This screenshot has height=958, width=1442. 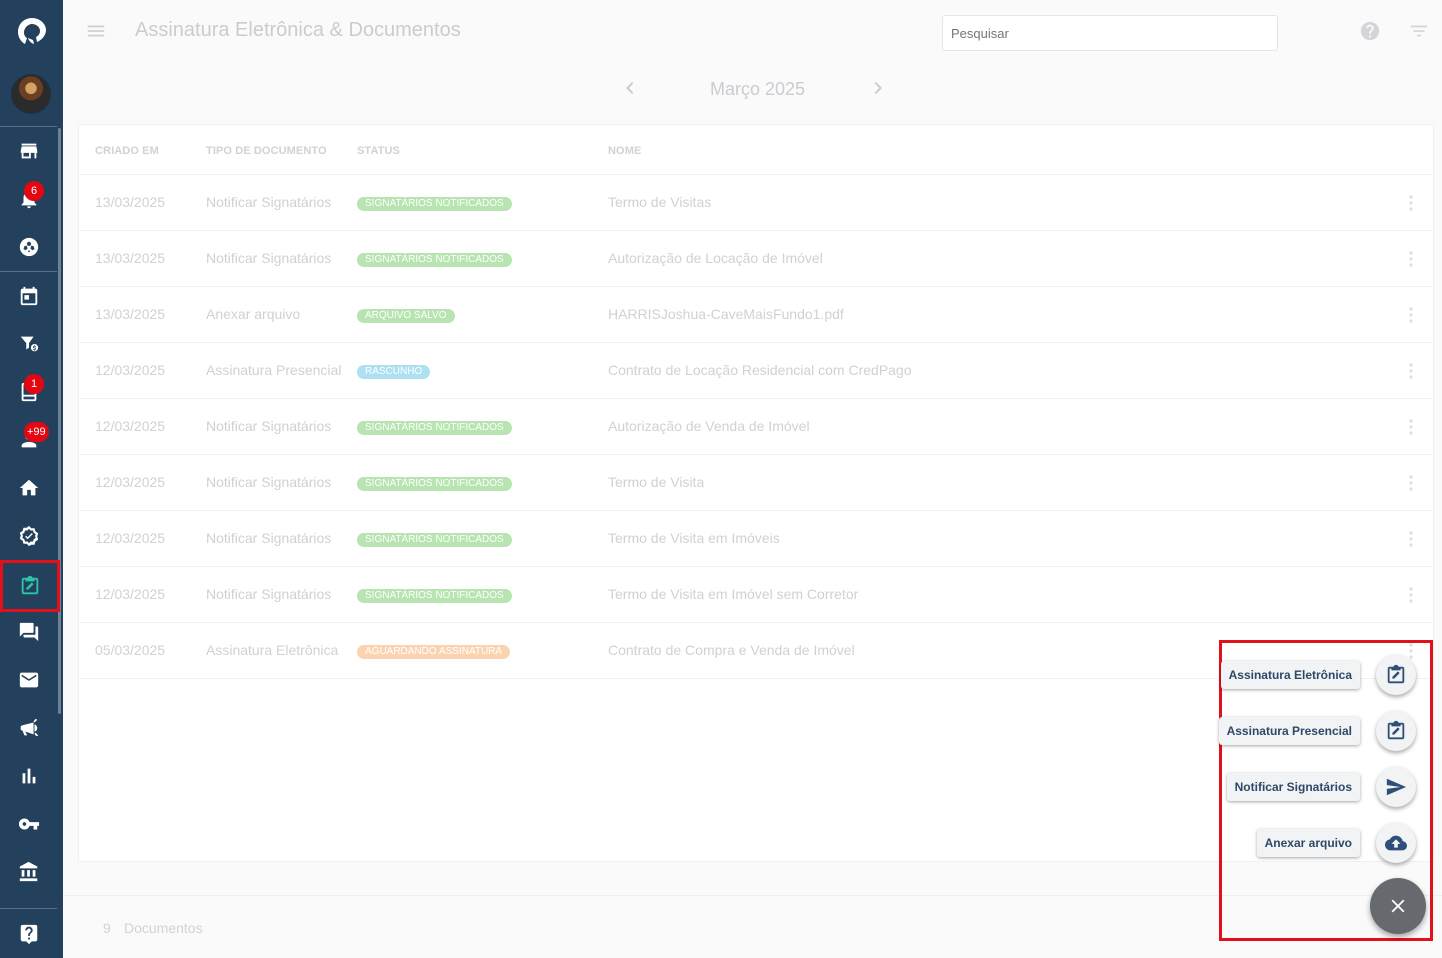 I want to click on settings-check-icon, so click(x=28, y=536).